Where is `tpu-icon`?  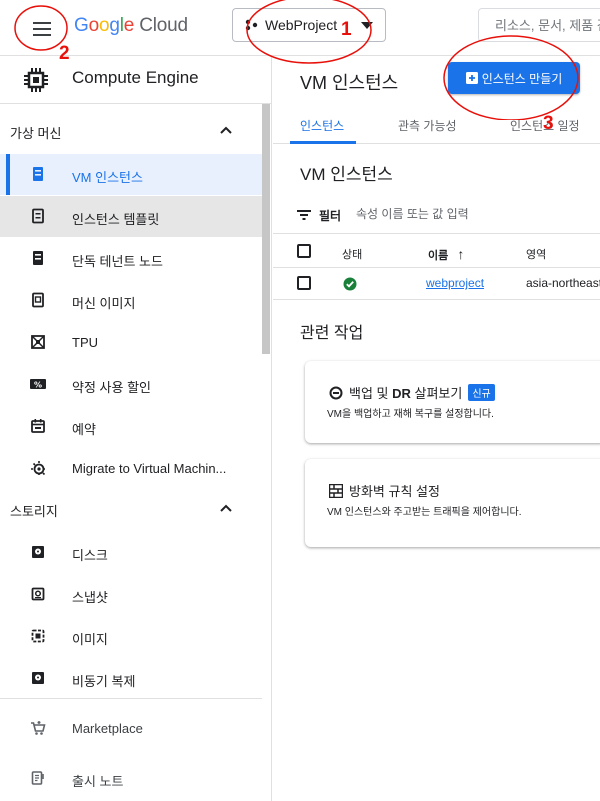
tpu-icon is located at coordinates (38, 342).